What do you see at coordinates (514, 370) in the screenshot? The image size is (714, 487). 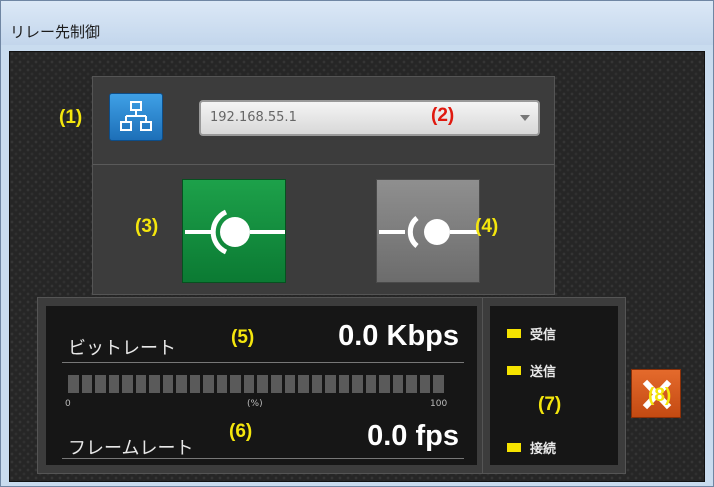 I see `send-indicator` at bounding box center [514, 370].